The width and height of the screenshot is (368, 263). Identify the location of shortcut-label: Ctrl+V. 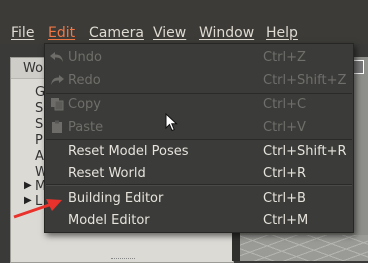
(284, 127).